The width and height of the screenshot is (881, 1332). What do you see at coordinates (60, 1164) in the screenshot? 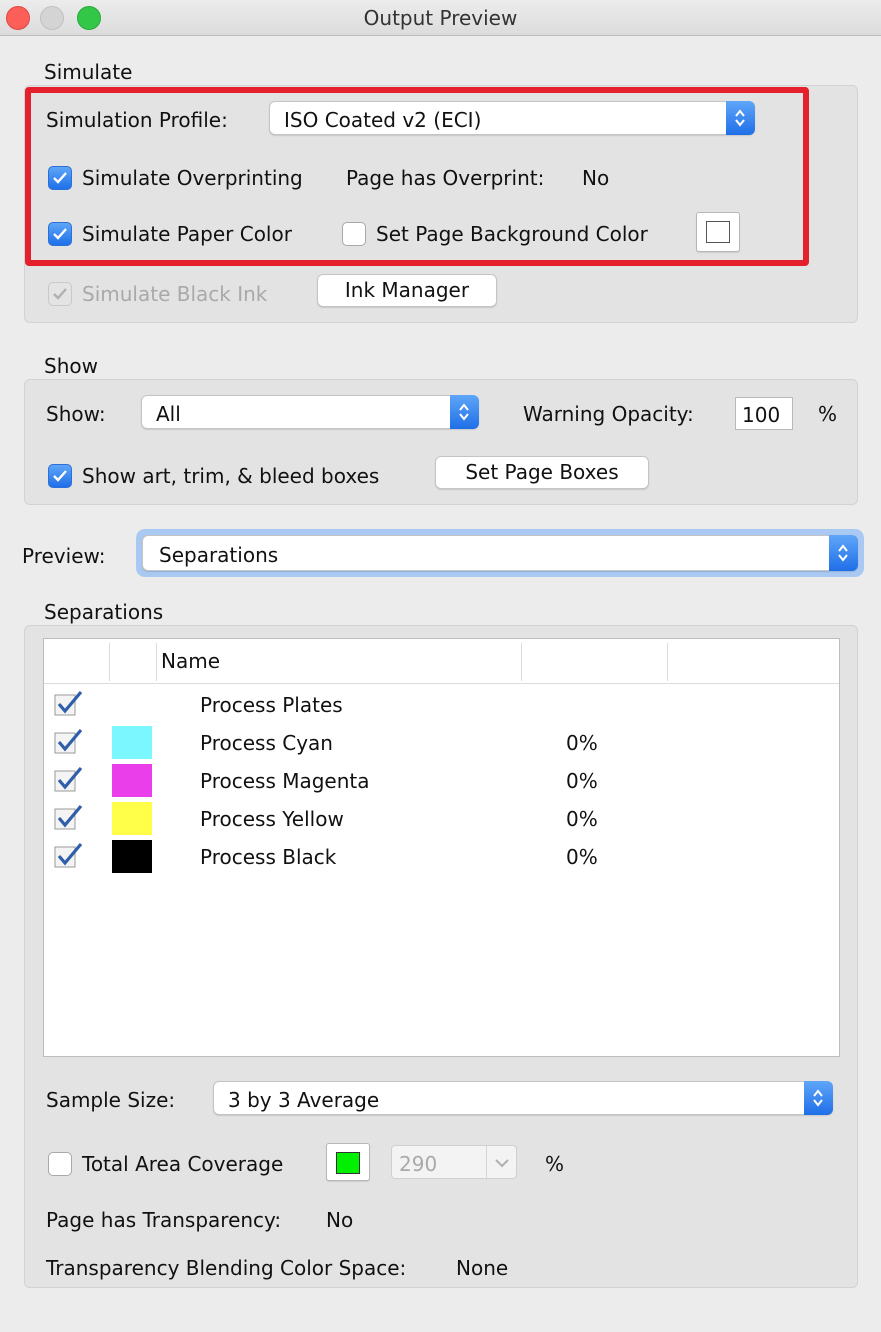
I see `total-area-coverage-checkbox` at bounding box center [60, 1164].